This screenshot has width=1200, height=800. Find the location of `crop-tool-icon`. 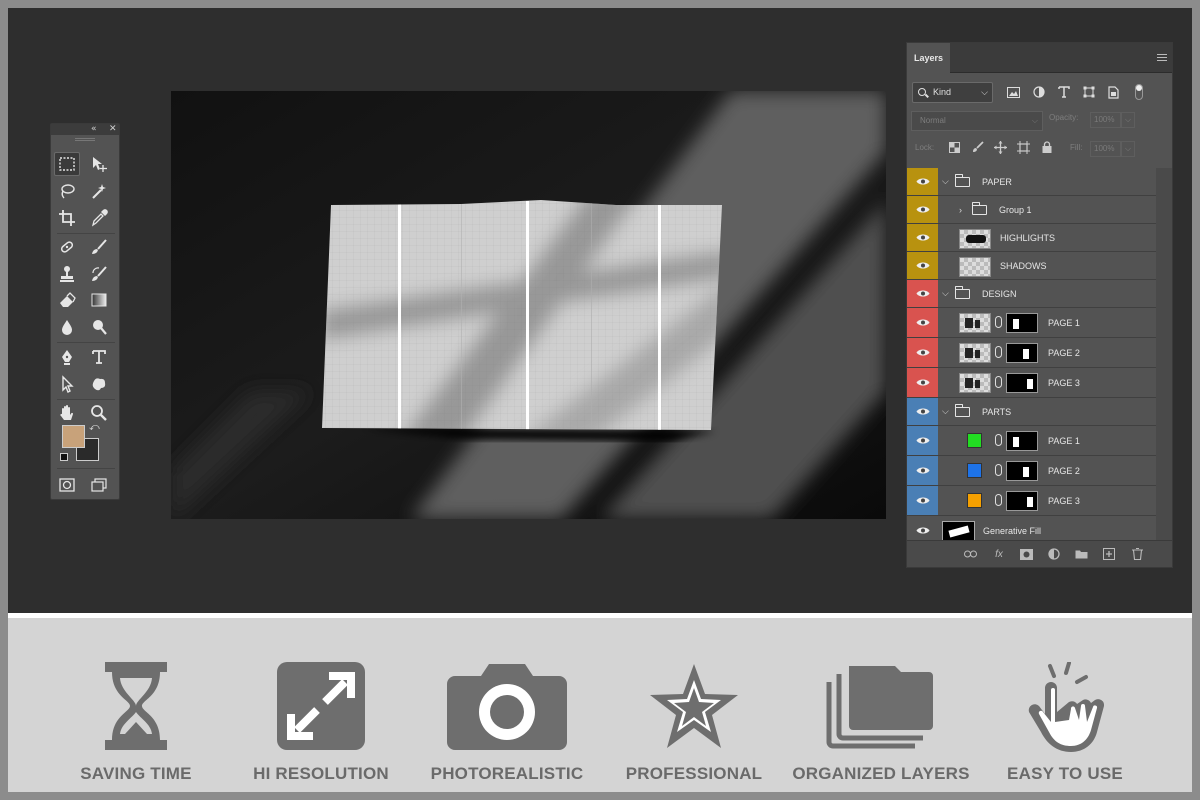

crop-tool-icon is located at coordinates (67, 218).